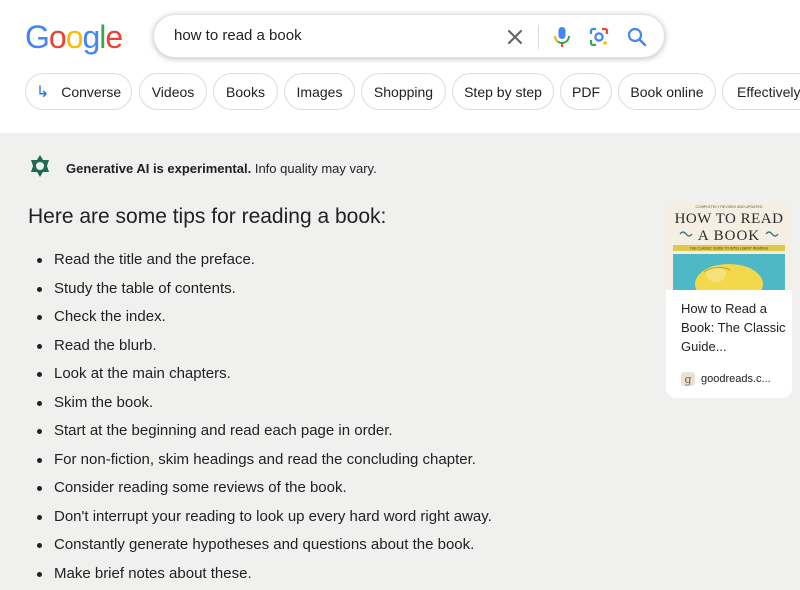 The image size is (800, 590). I want to click on search-box: how to read a book, so click(409, 36).